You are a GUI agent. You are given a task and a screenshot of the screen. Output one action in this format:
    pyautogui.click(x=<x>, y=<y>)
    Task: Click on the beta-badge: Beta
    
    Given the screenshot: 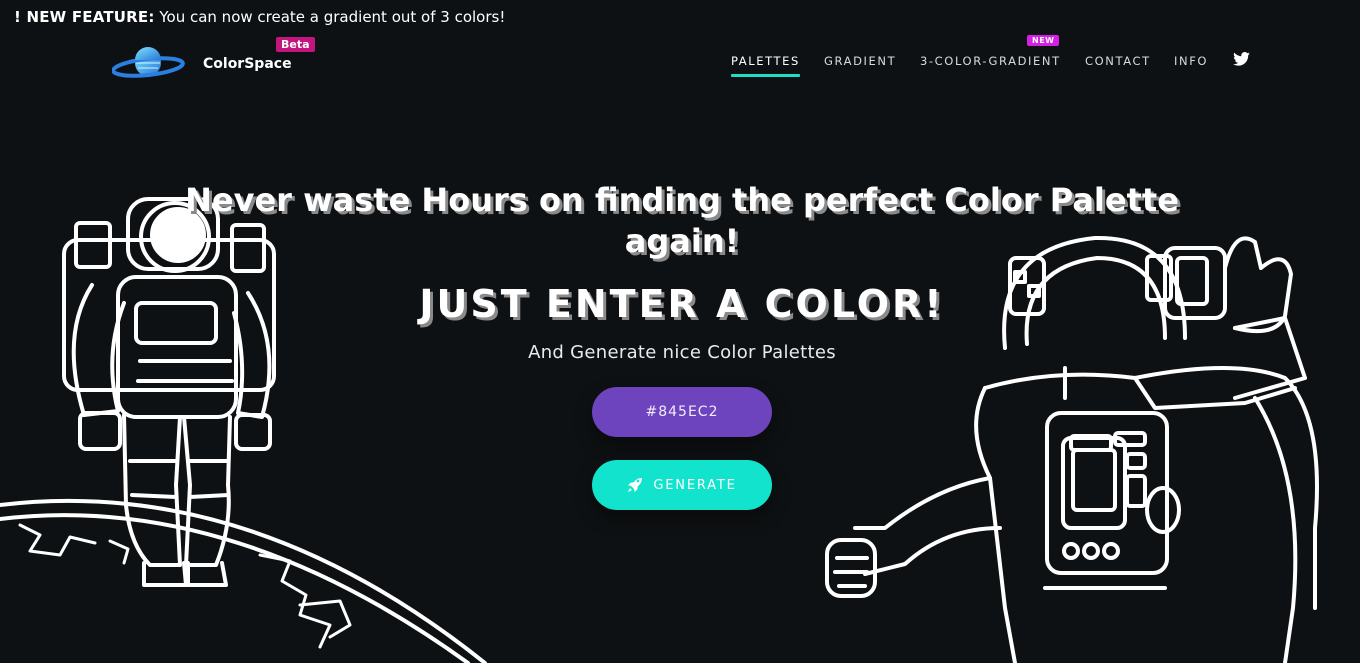 What is the action you would take?
    pyautogui.click(x=295, y=44)
    